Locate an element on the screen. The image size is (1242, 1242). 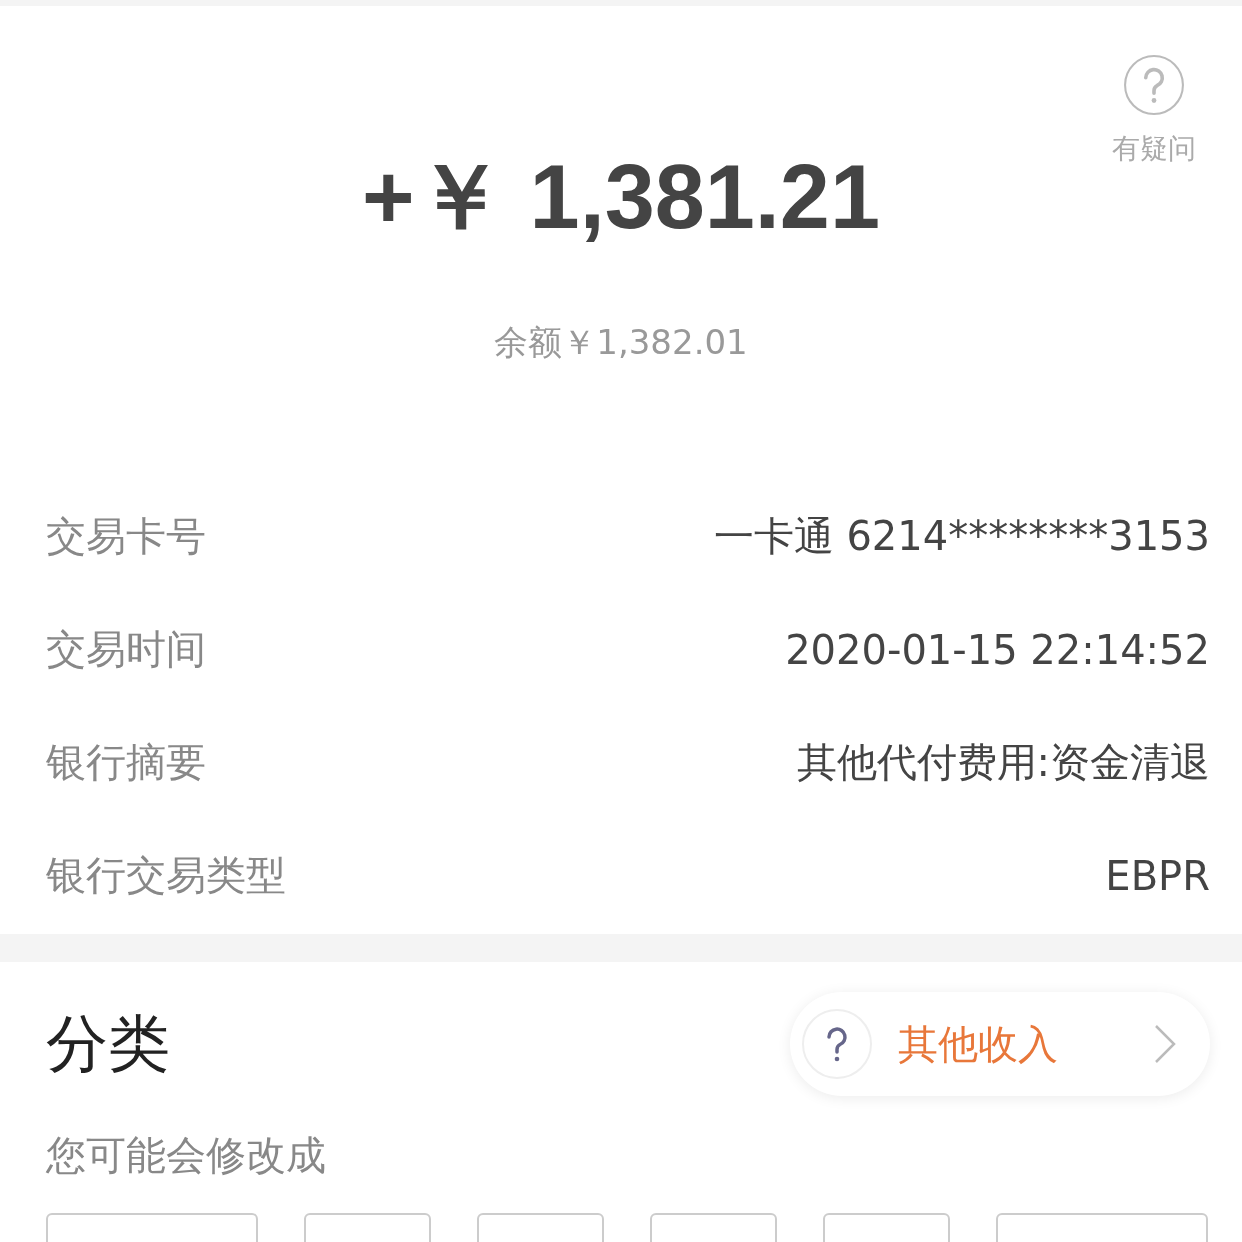
detail-label: 交易时间 is located at coordinates (126, 649).